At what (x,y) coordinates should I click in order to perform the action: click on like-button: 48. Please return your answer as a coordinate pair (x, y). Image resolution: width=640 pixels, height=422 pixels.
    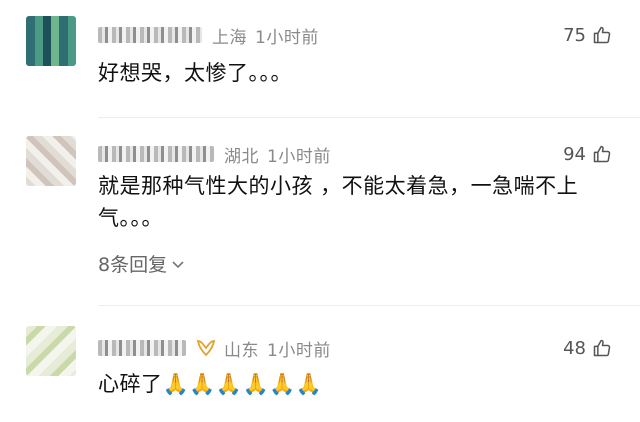
    Looking at the image, I should click on (587, 348).